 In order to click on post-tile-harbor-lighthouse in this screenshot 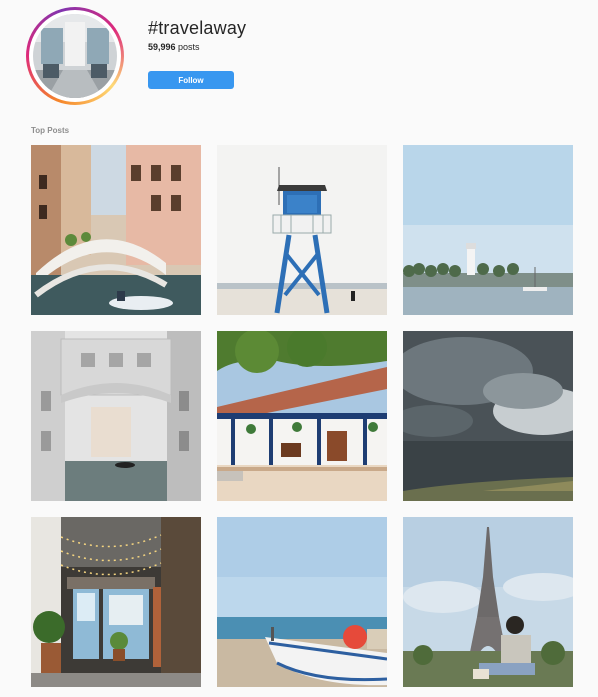, I will do `click(488, 230)`.